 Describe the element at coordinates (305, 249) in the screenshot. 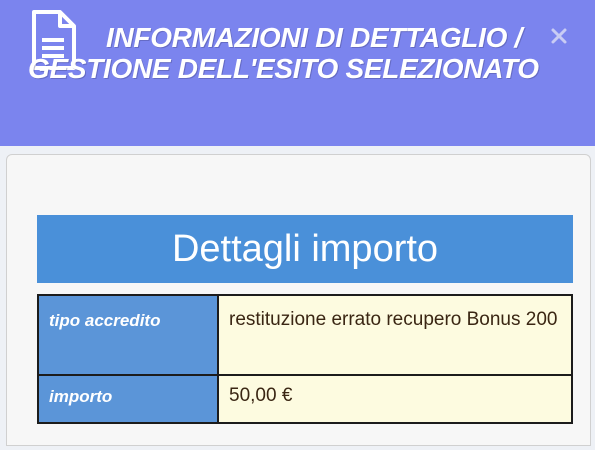

I see `card-heading: Dettagli importo` at that location.